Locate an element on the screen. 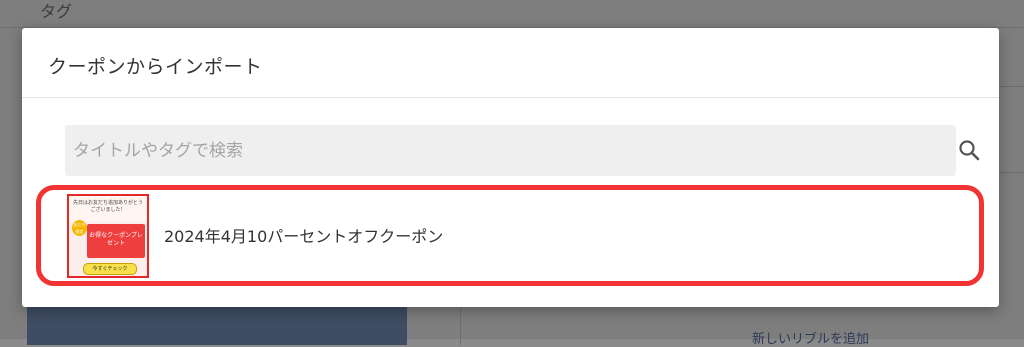 This screenshot has height=347, width=1024. thumbnail-button: 今すぐチェック is located at coordinates (110, 269).